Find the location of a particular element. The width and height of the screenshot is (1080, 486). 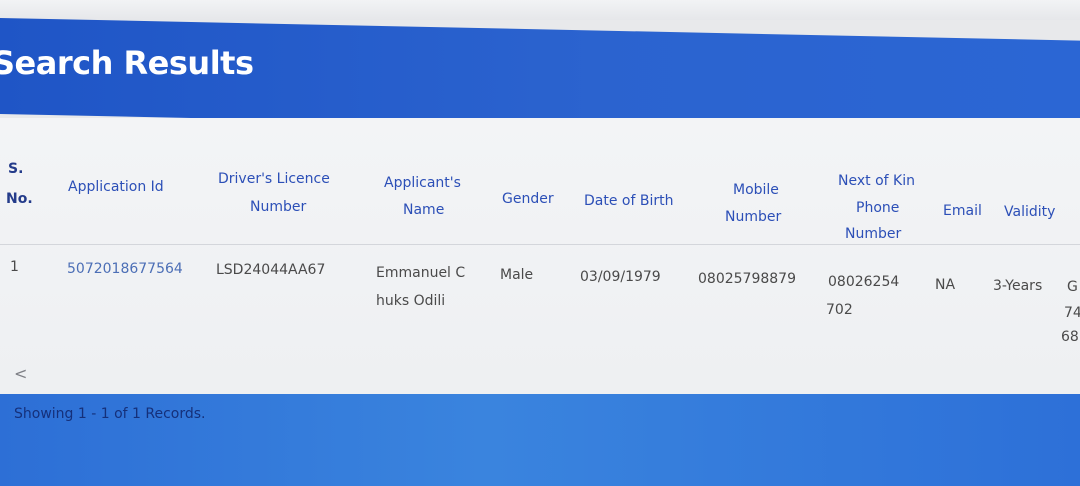

records-count: Showing 1 - 1 of 1 Records. is located at coordinates (110, 414).